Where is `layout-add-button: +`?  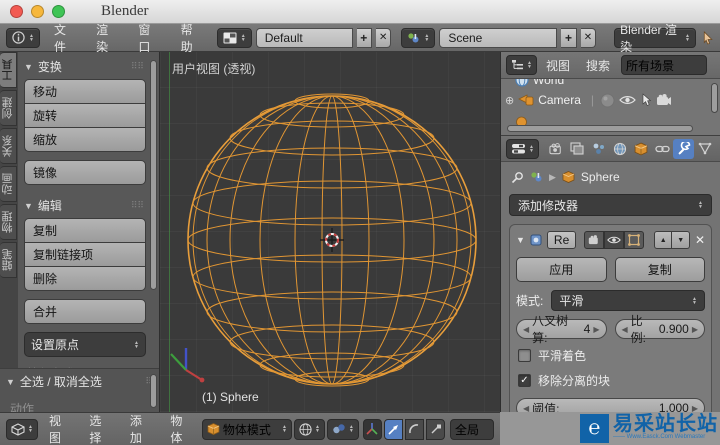
layout-add-button: + is located at coordinates (364, 37).